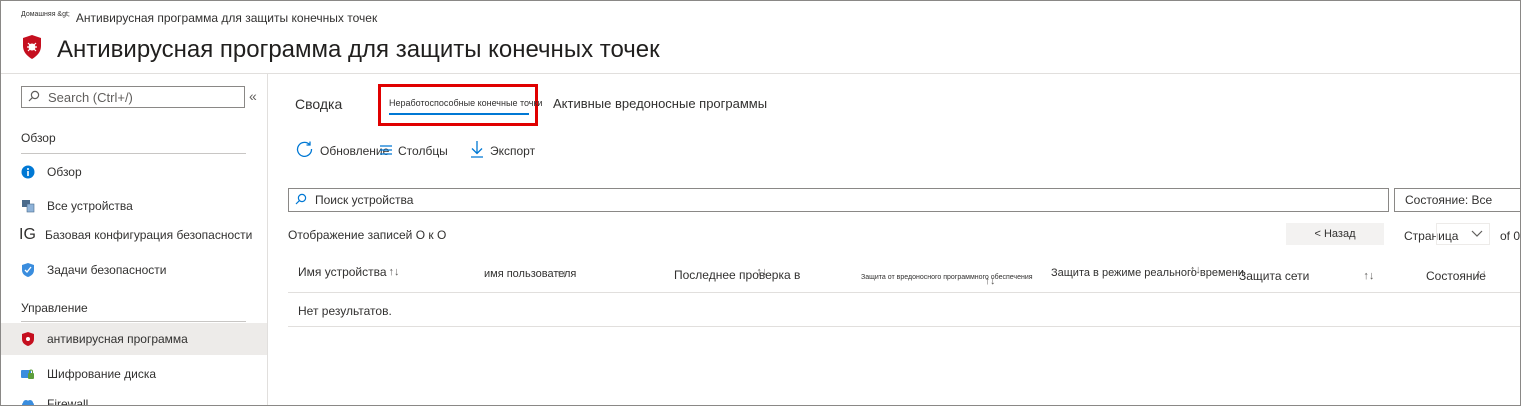 This screenshot has width=1521, height=406. What do you see at coordinates (355, 150) in the screenshot?
I see `refresh-label: Обновление` at bounding box center [355, 150].